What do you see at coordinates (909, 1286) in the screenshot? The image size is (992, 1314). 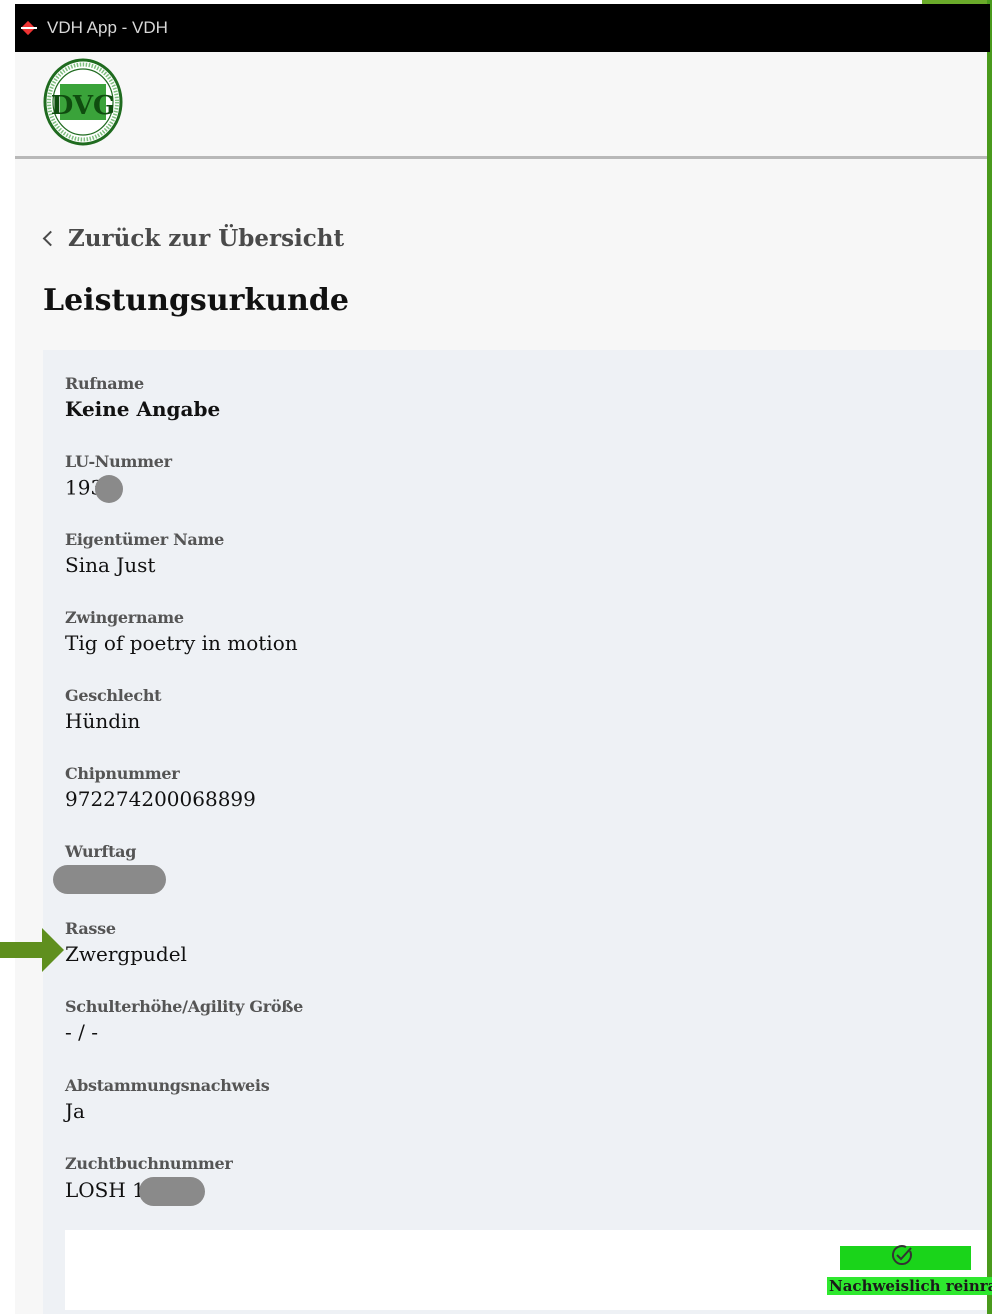 I see `status-badge-label: Nachweislich reinrassig` at bounding box center [909, 1286].